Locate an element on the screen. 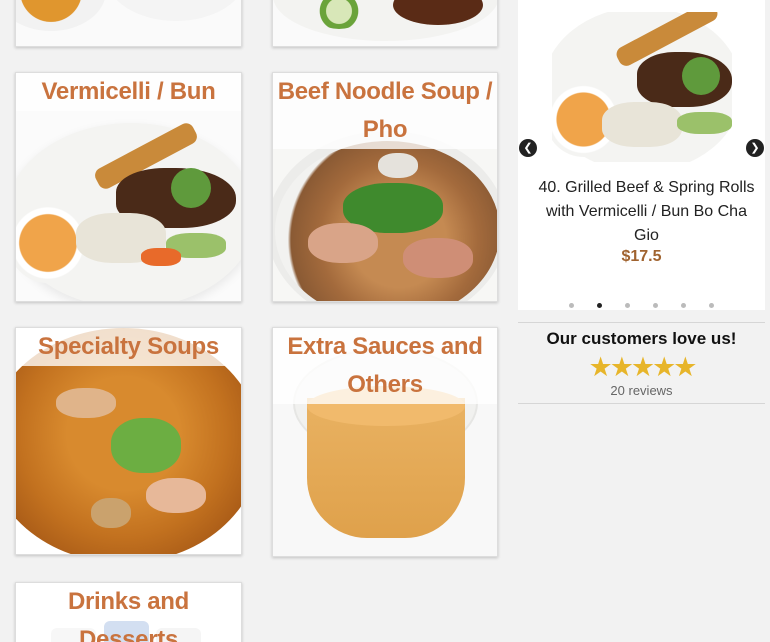 This screenshot has width=770, height=642. category-card-vermicelli: Vermicelli / Bun is located at coordinates (128, 187).